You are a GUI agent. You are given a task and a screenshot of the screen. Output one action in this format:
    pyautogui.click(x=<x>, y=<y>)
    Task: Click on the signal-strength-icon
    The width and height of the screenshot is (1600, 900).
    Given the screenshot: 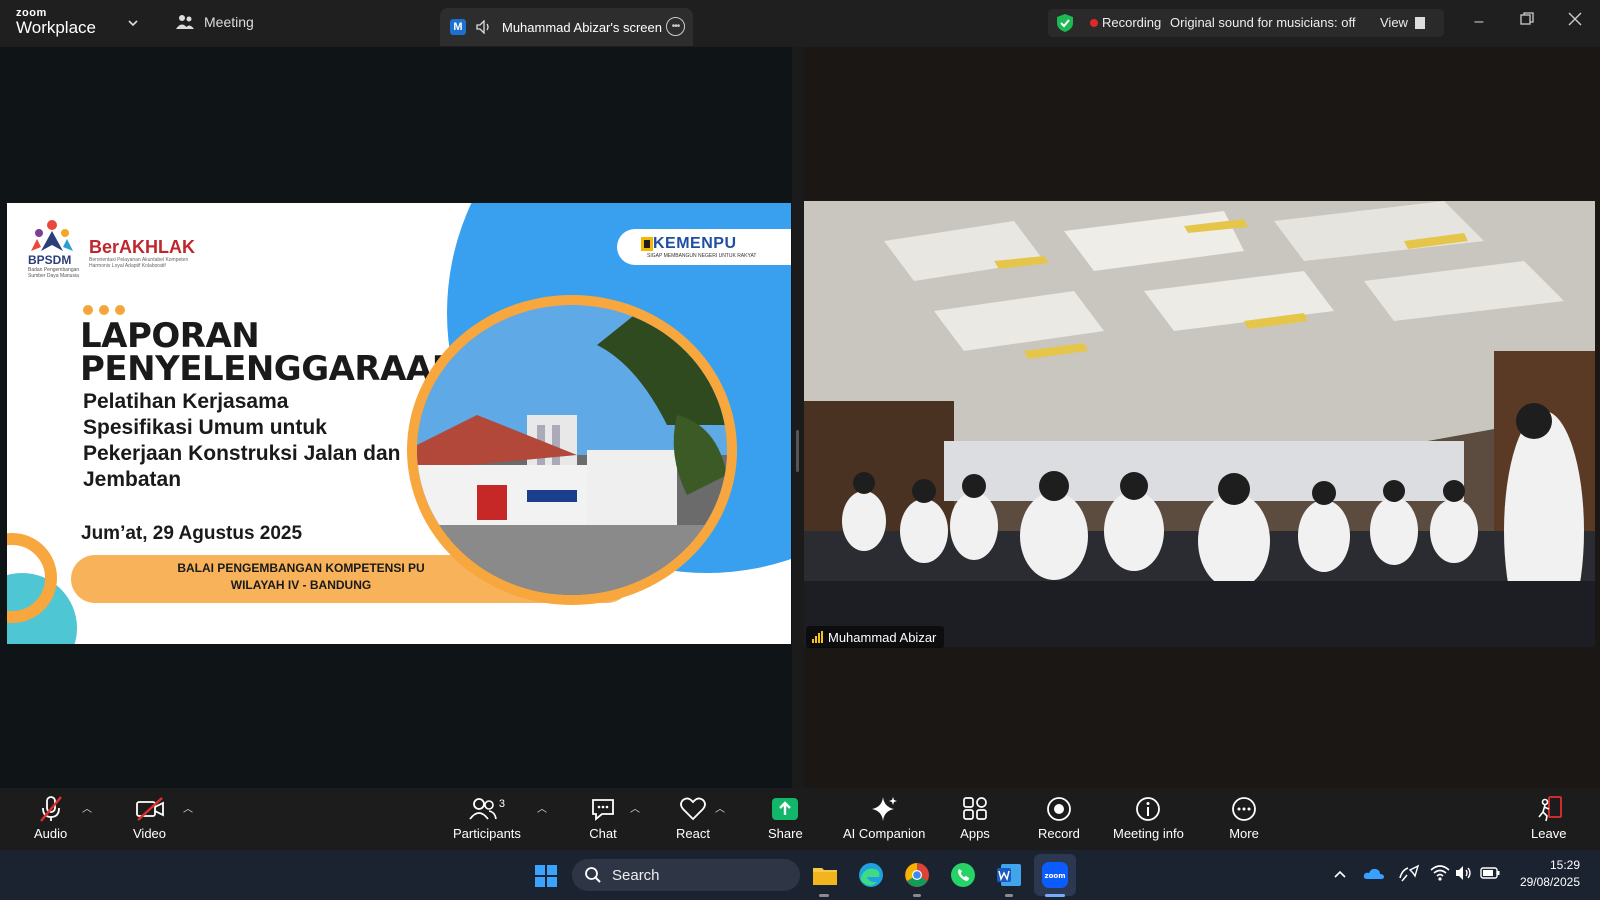 What is the action you would take?
    pyautogui.click(x=817, y=637)
    